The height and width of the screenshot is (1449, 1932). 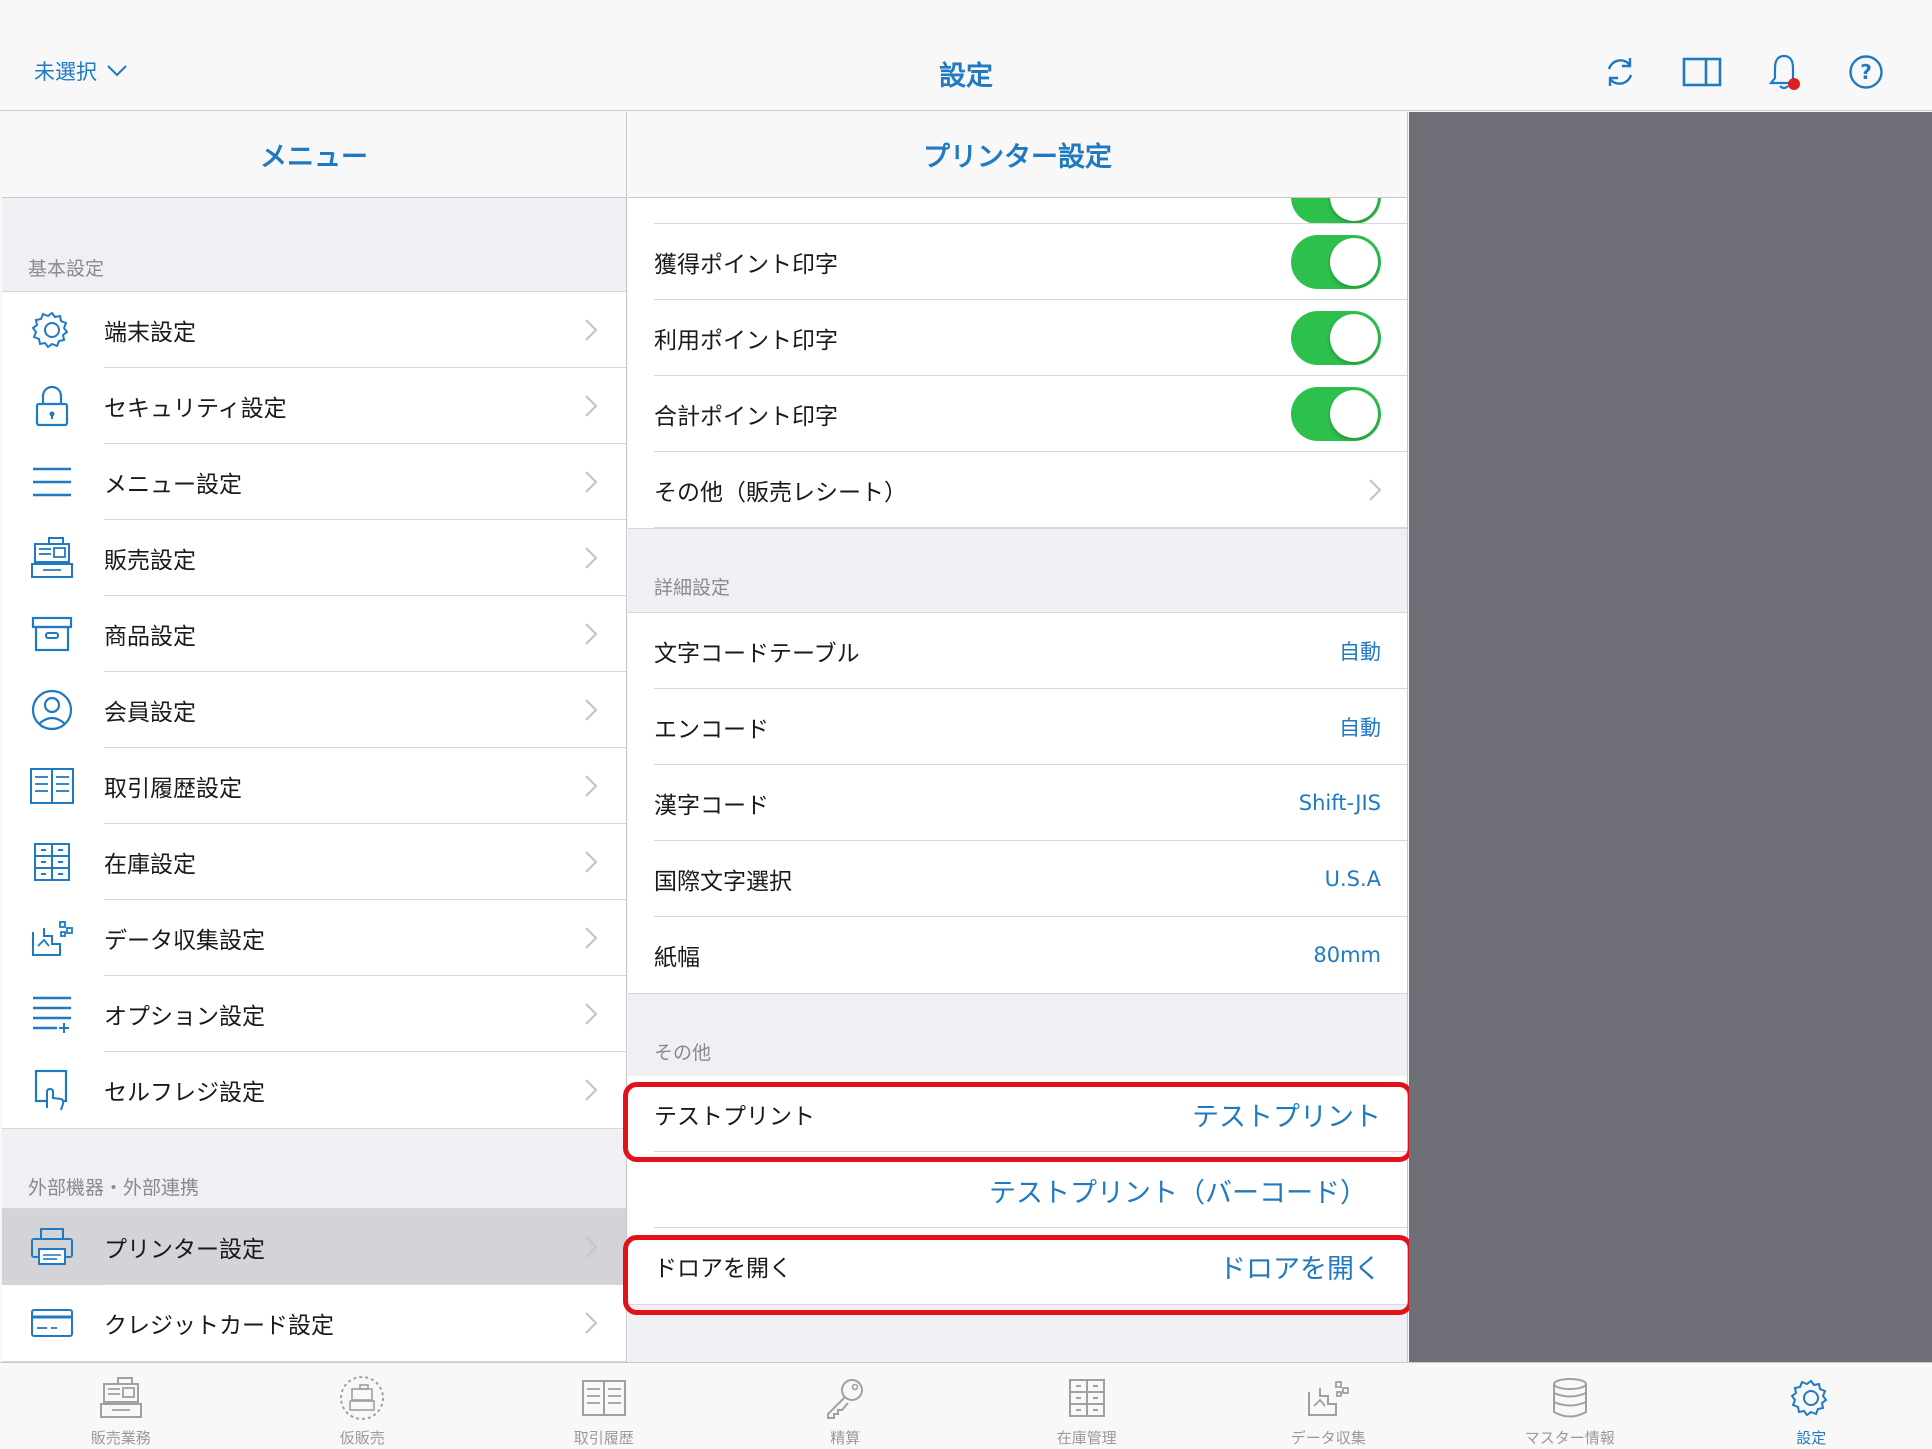 What do you see at coordinates (1286, 1114) in the screenshot?
I see `test-print-button: テストプリント` at bounding box center [1286, 1114].